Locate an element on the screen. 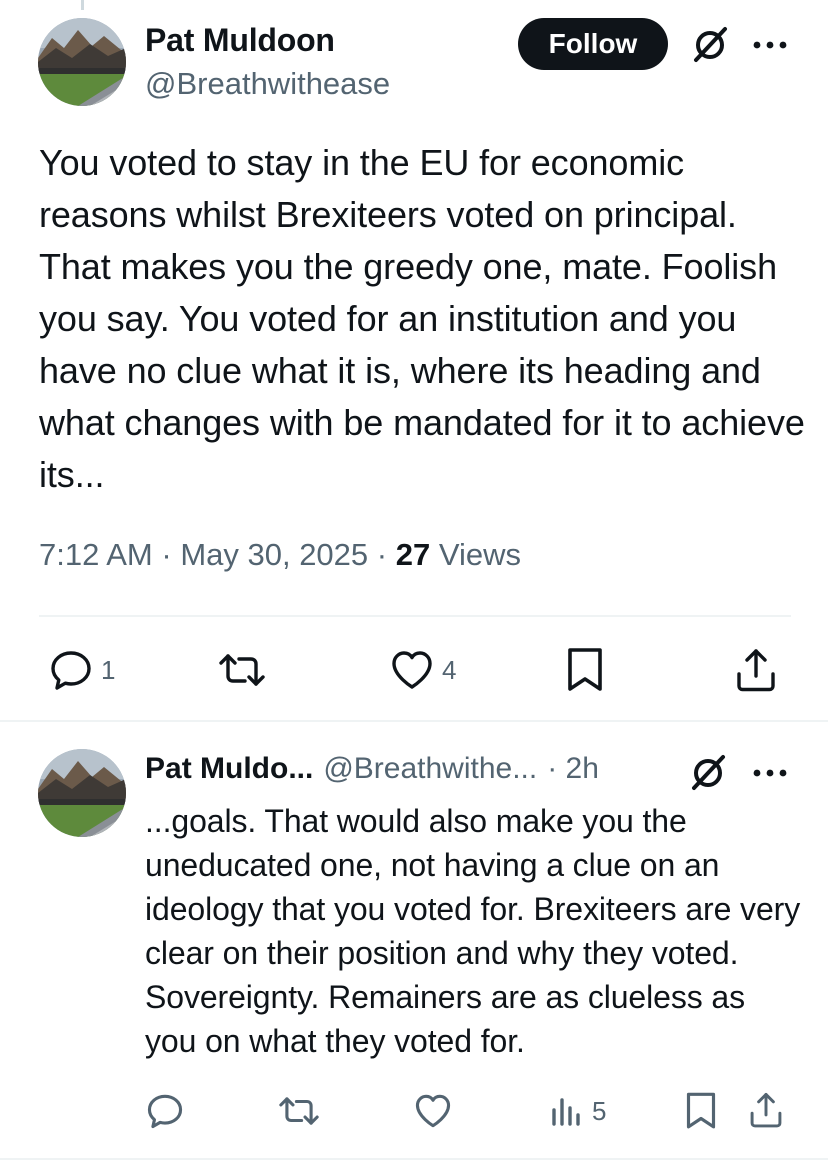 The image size is (828, 1160). tweet-meta: 7:12 AM · May 30, 2025 · 27 Views is located at coordinates (280, 554).